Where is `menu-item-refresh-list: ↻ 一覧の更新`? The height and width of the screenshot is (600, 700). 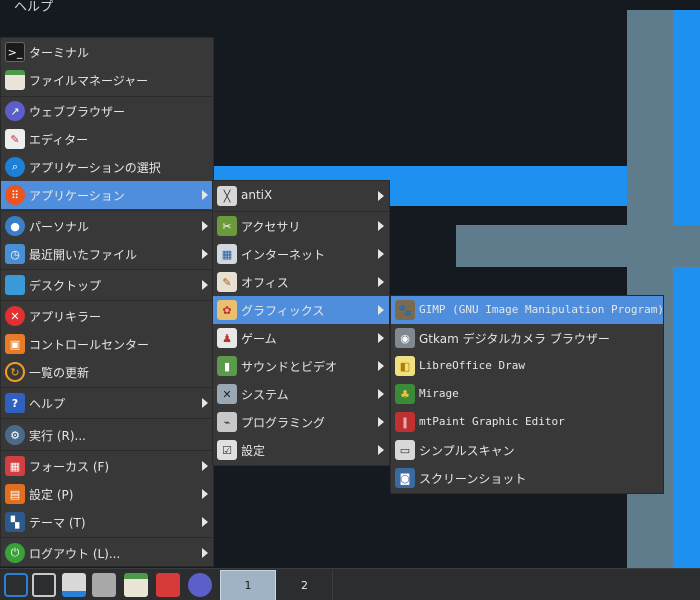 menu-item-refresh-list: ↻ 一覧の更新 is located at coordinates (107, 372).